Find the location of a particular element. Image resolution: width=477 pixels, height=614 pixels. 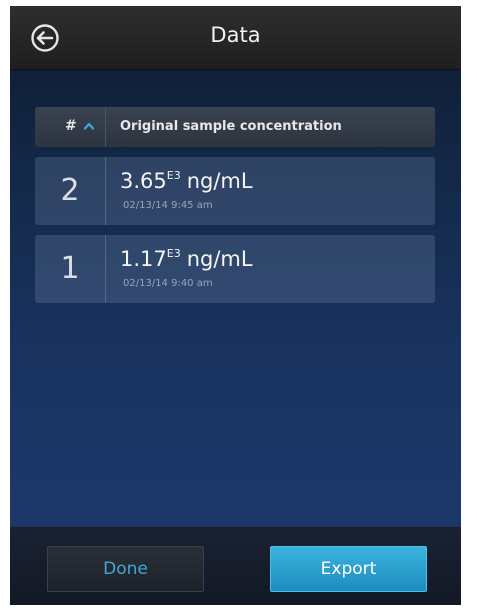

row-concentration: 3.65E3 ng/mL is located at coordinates (186, 181).